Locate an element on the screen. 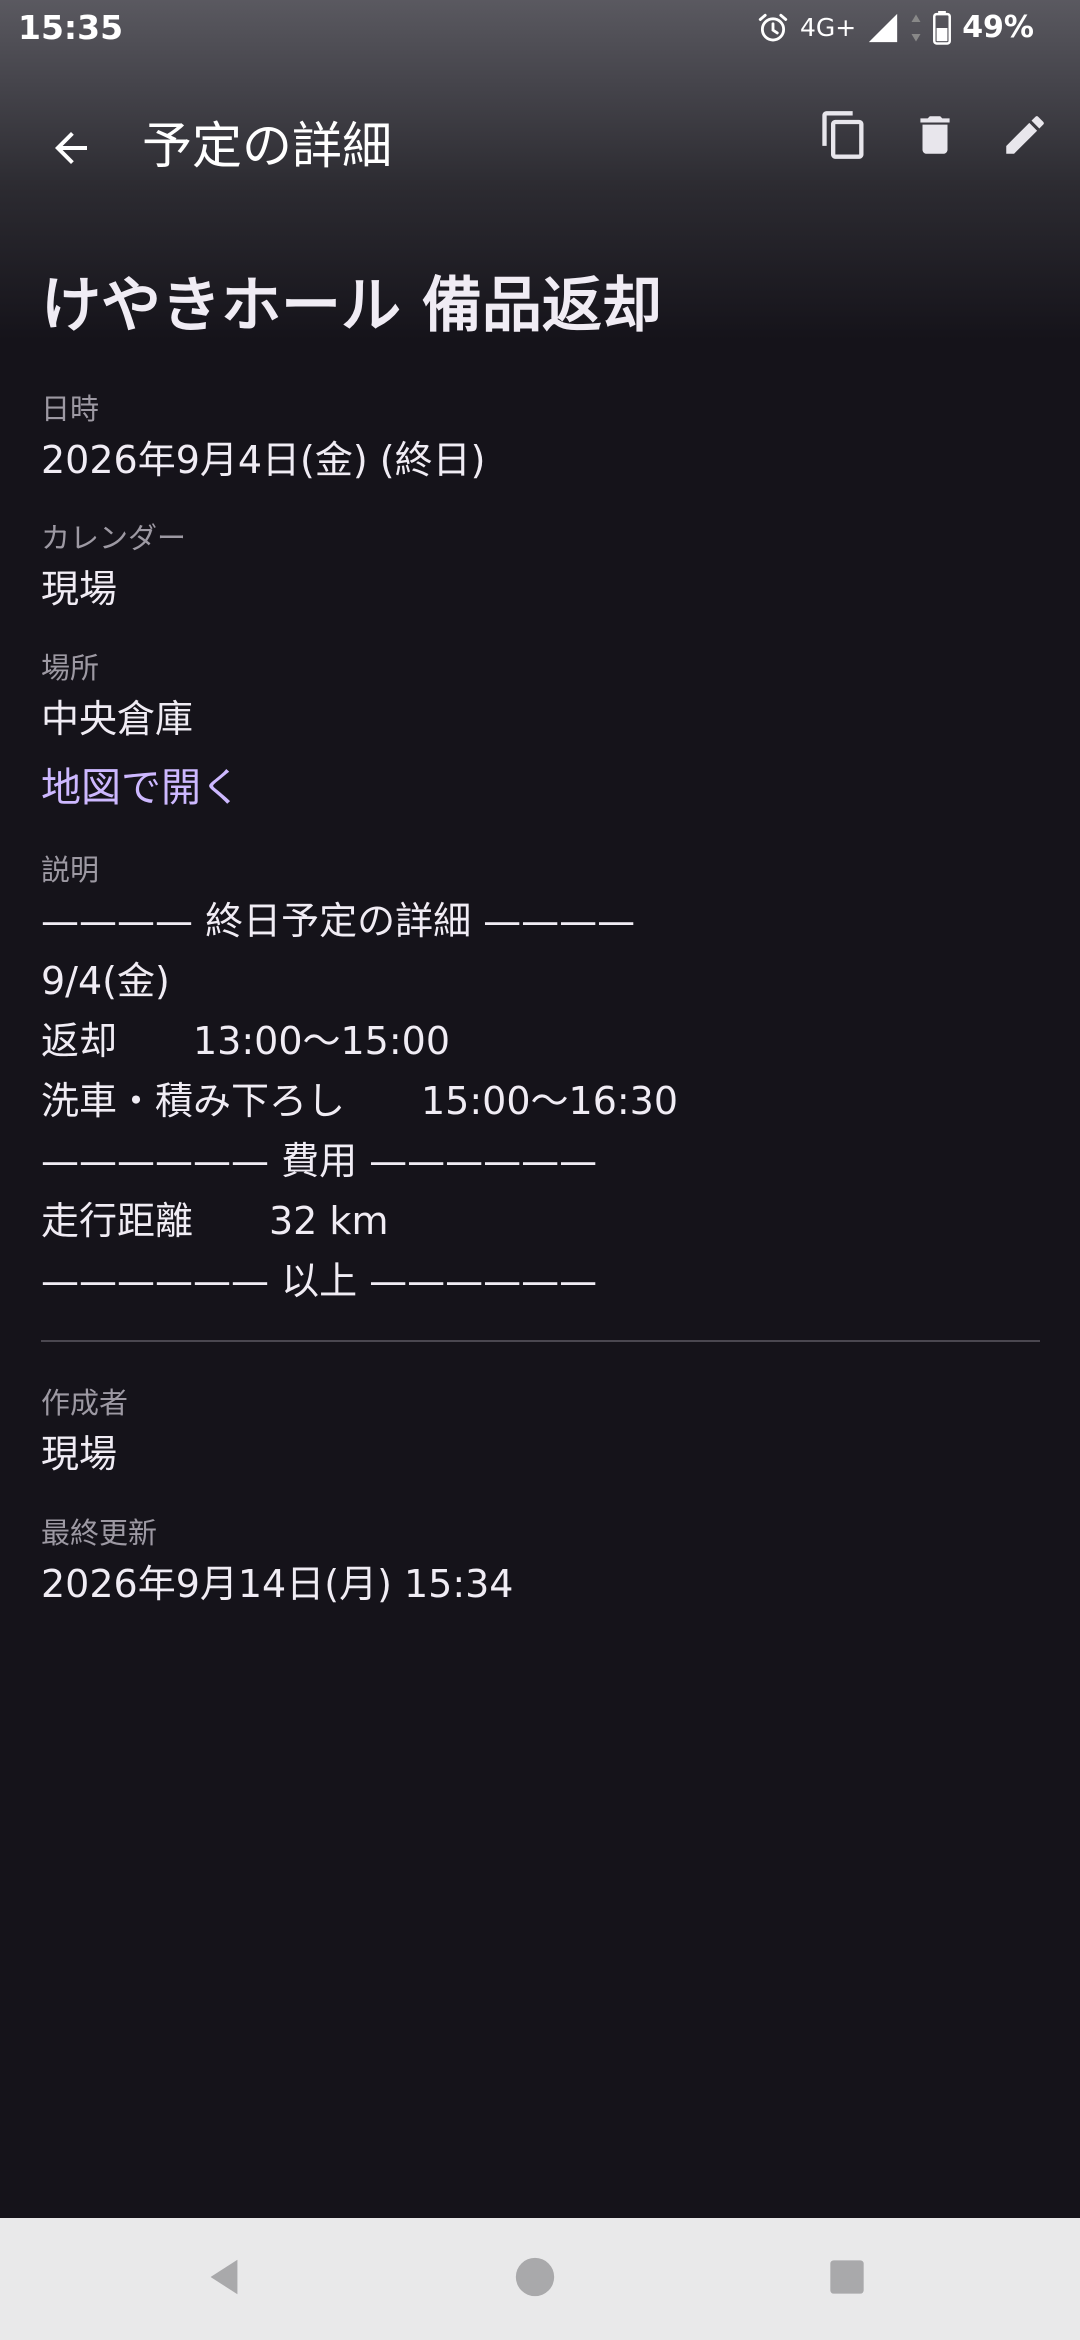 The height and width of the screenshot is (2340, 1080). delete-button is located at coordinates (935, 137).